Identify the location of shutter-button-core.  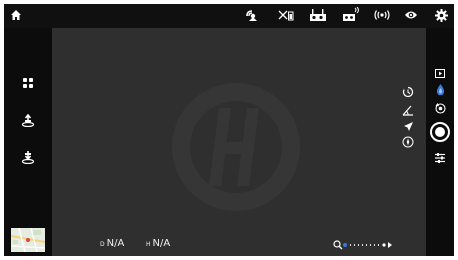
(440, 132).